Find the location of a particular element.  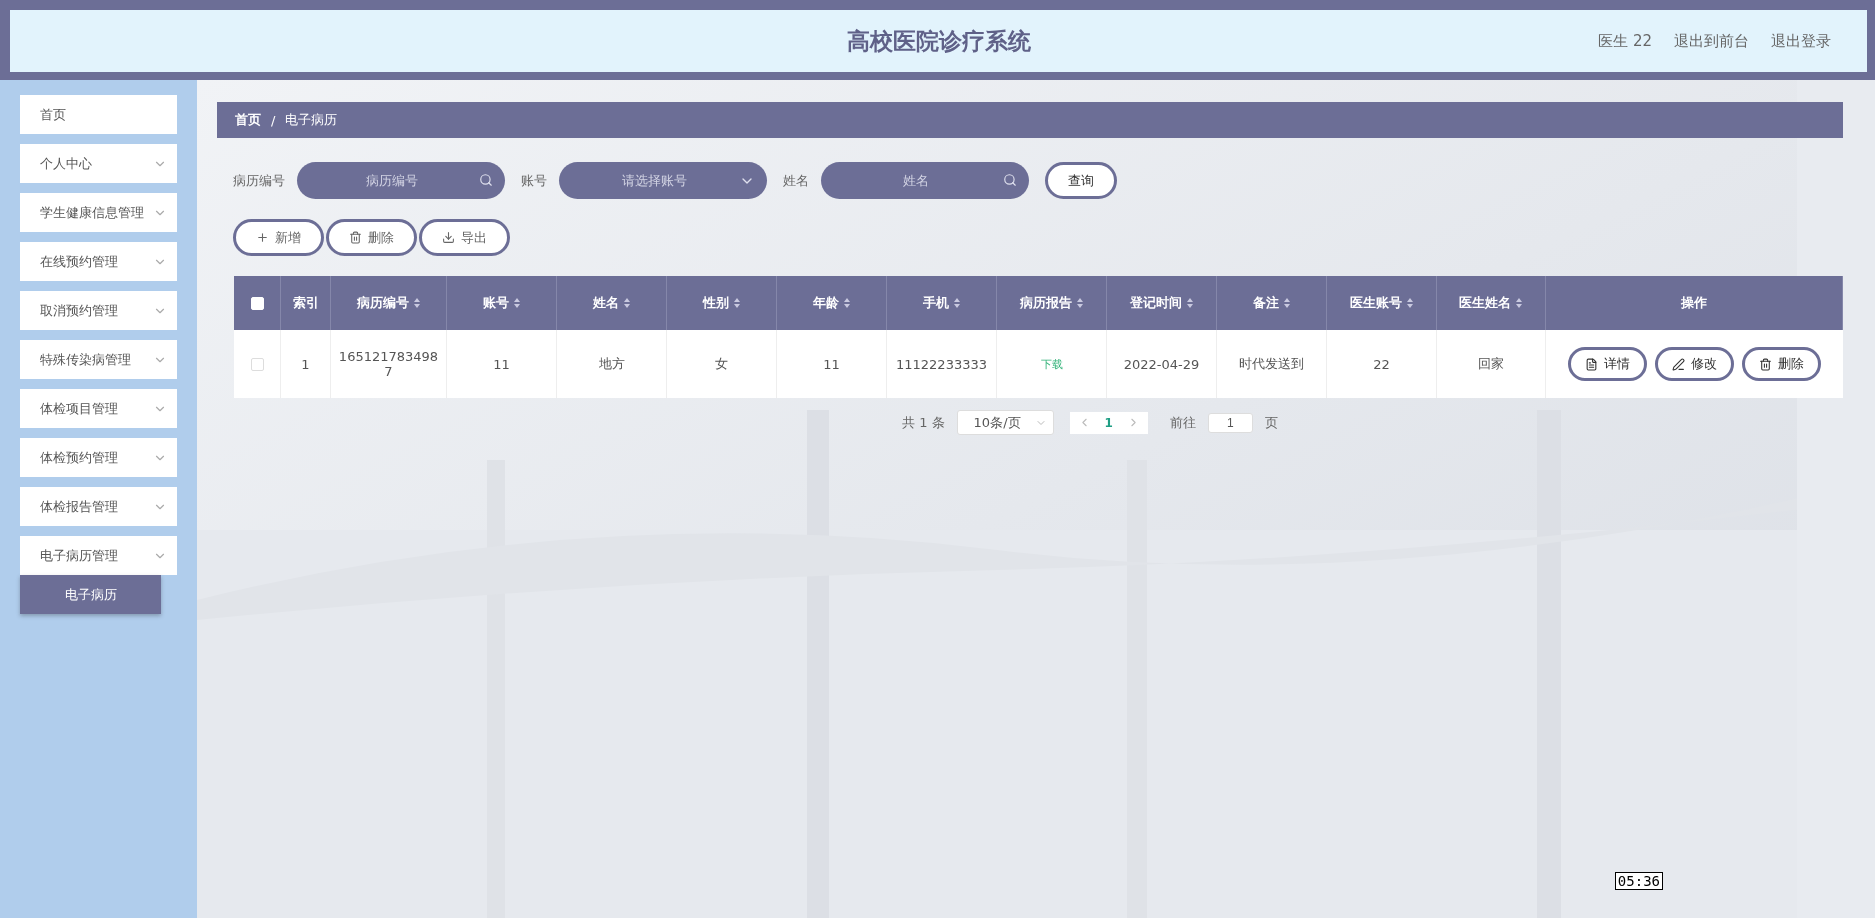

table-cell: 女 is located at coordinates (721, 364).